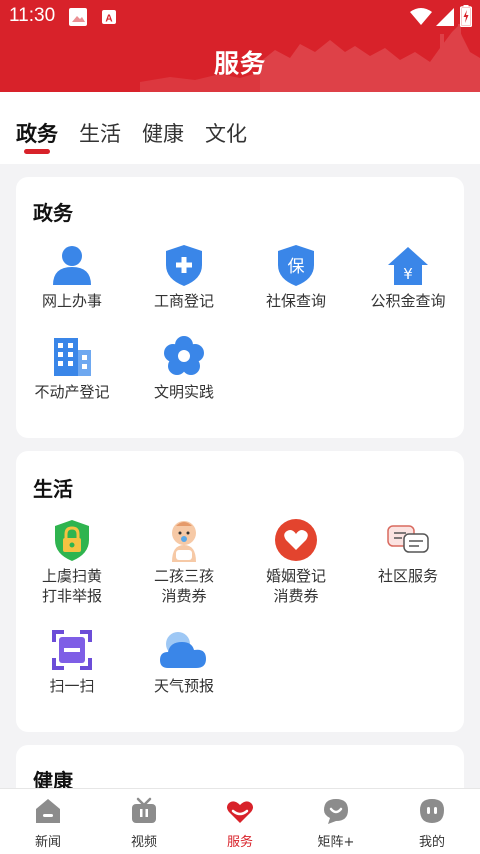  Describe the element at coordinates (32, 15) in the screenshot. I see `status-time: 11:30` at that location.